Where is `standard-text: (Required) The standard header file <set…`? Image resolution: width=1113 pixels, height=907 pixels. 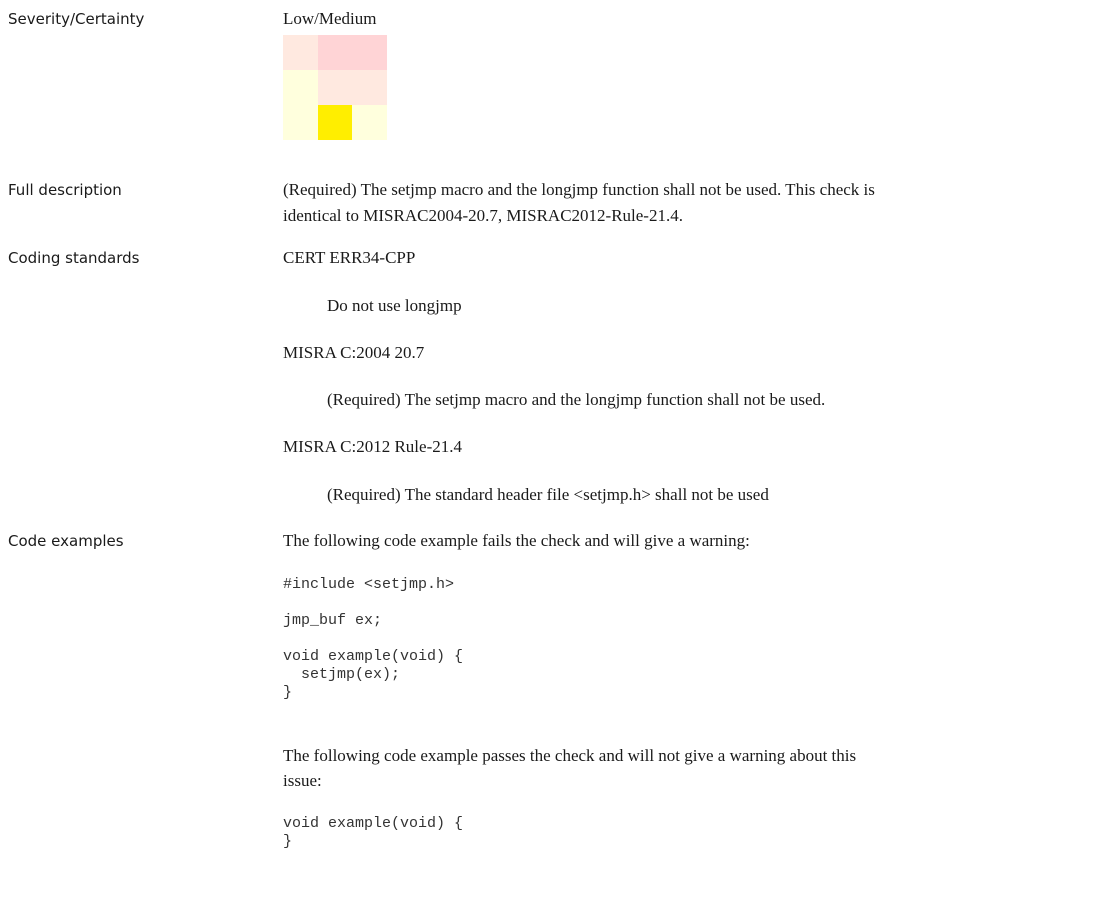
standard-text: (Required) The standard header file <set… is located at coordinates (548, 494).